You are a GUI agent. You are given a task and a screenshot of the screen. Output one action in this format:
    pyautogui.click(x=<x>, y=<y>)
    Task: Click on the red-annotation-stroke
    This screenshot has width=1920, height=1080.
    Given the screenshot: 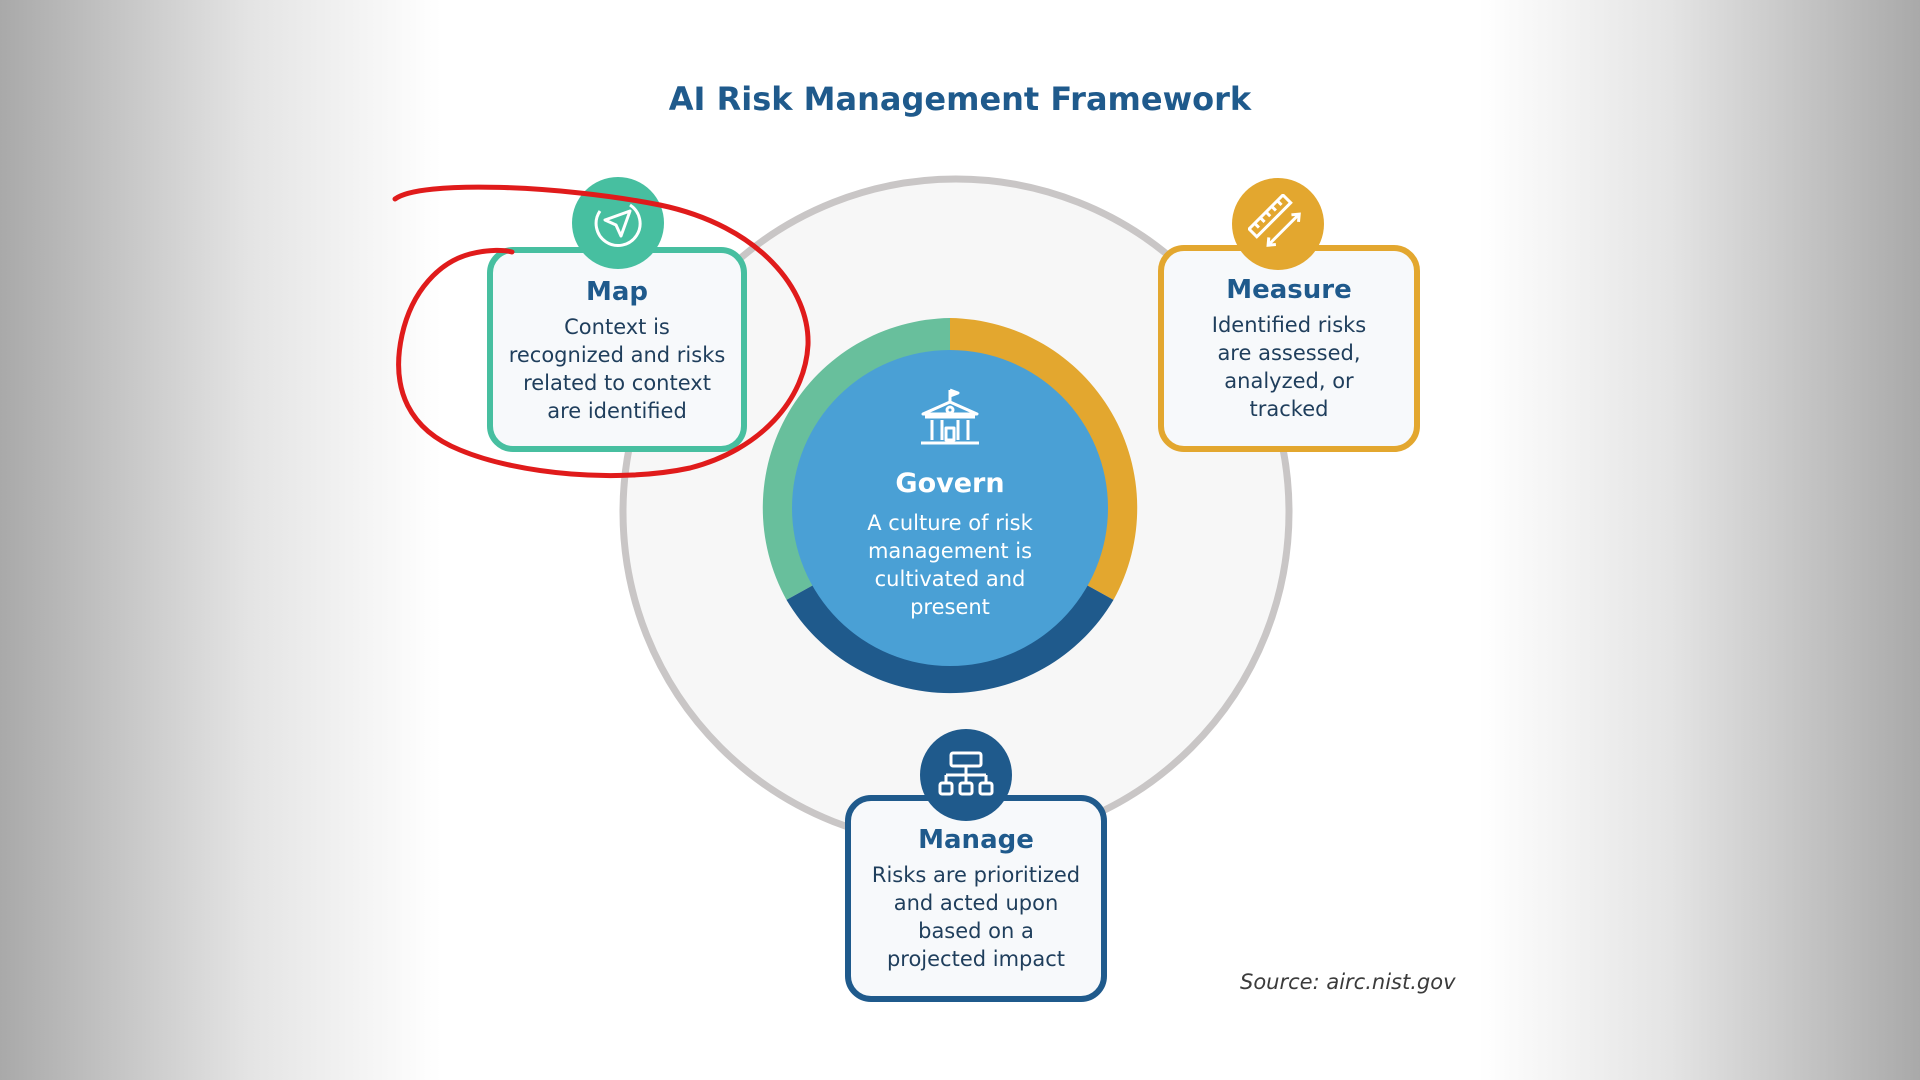 What is the action you would take?
    pyautogui.click(x=601, y=331)
    